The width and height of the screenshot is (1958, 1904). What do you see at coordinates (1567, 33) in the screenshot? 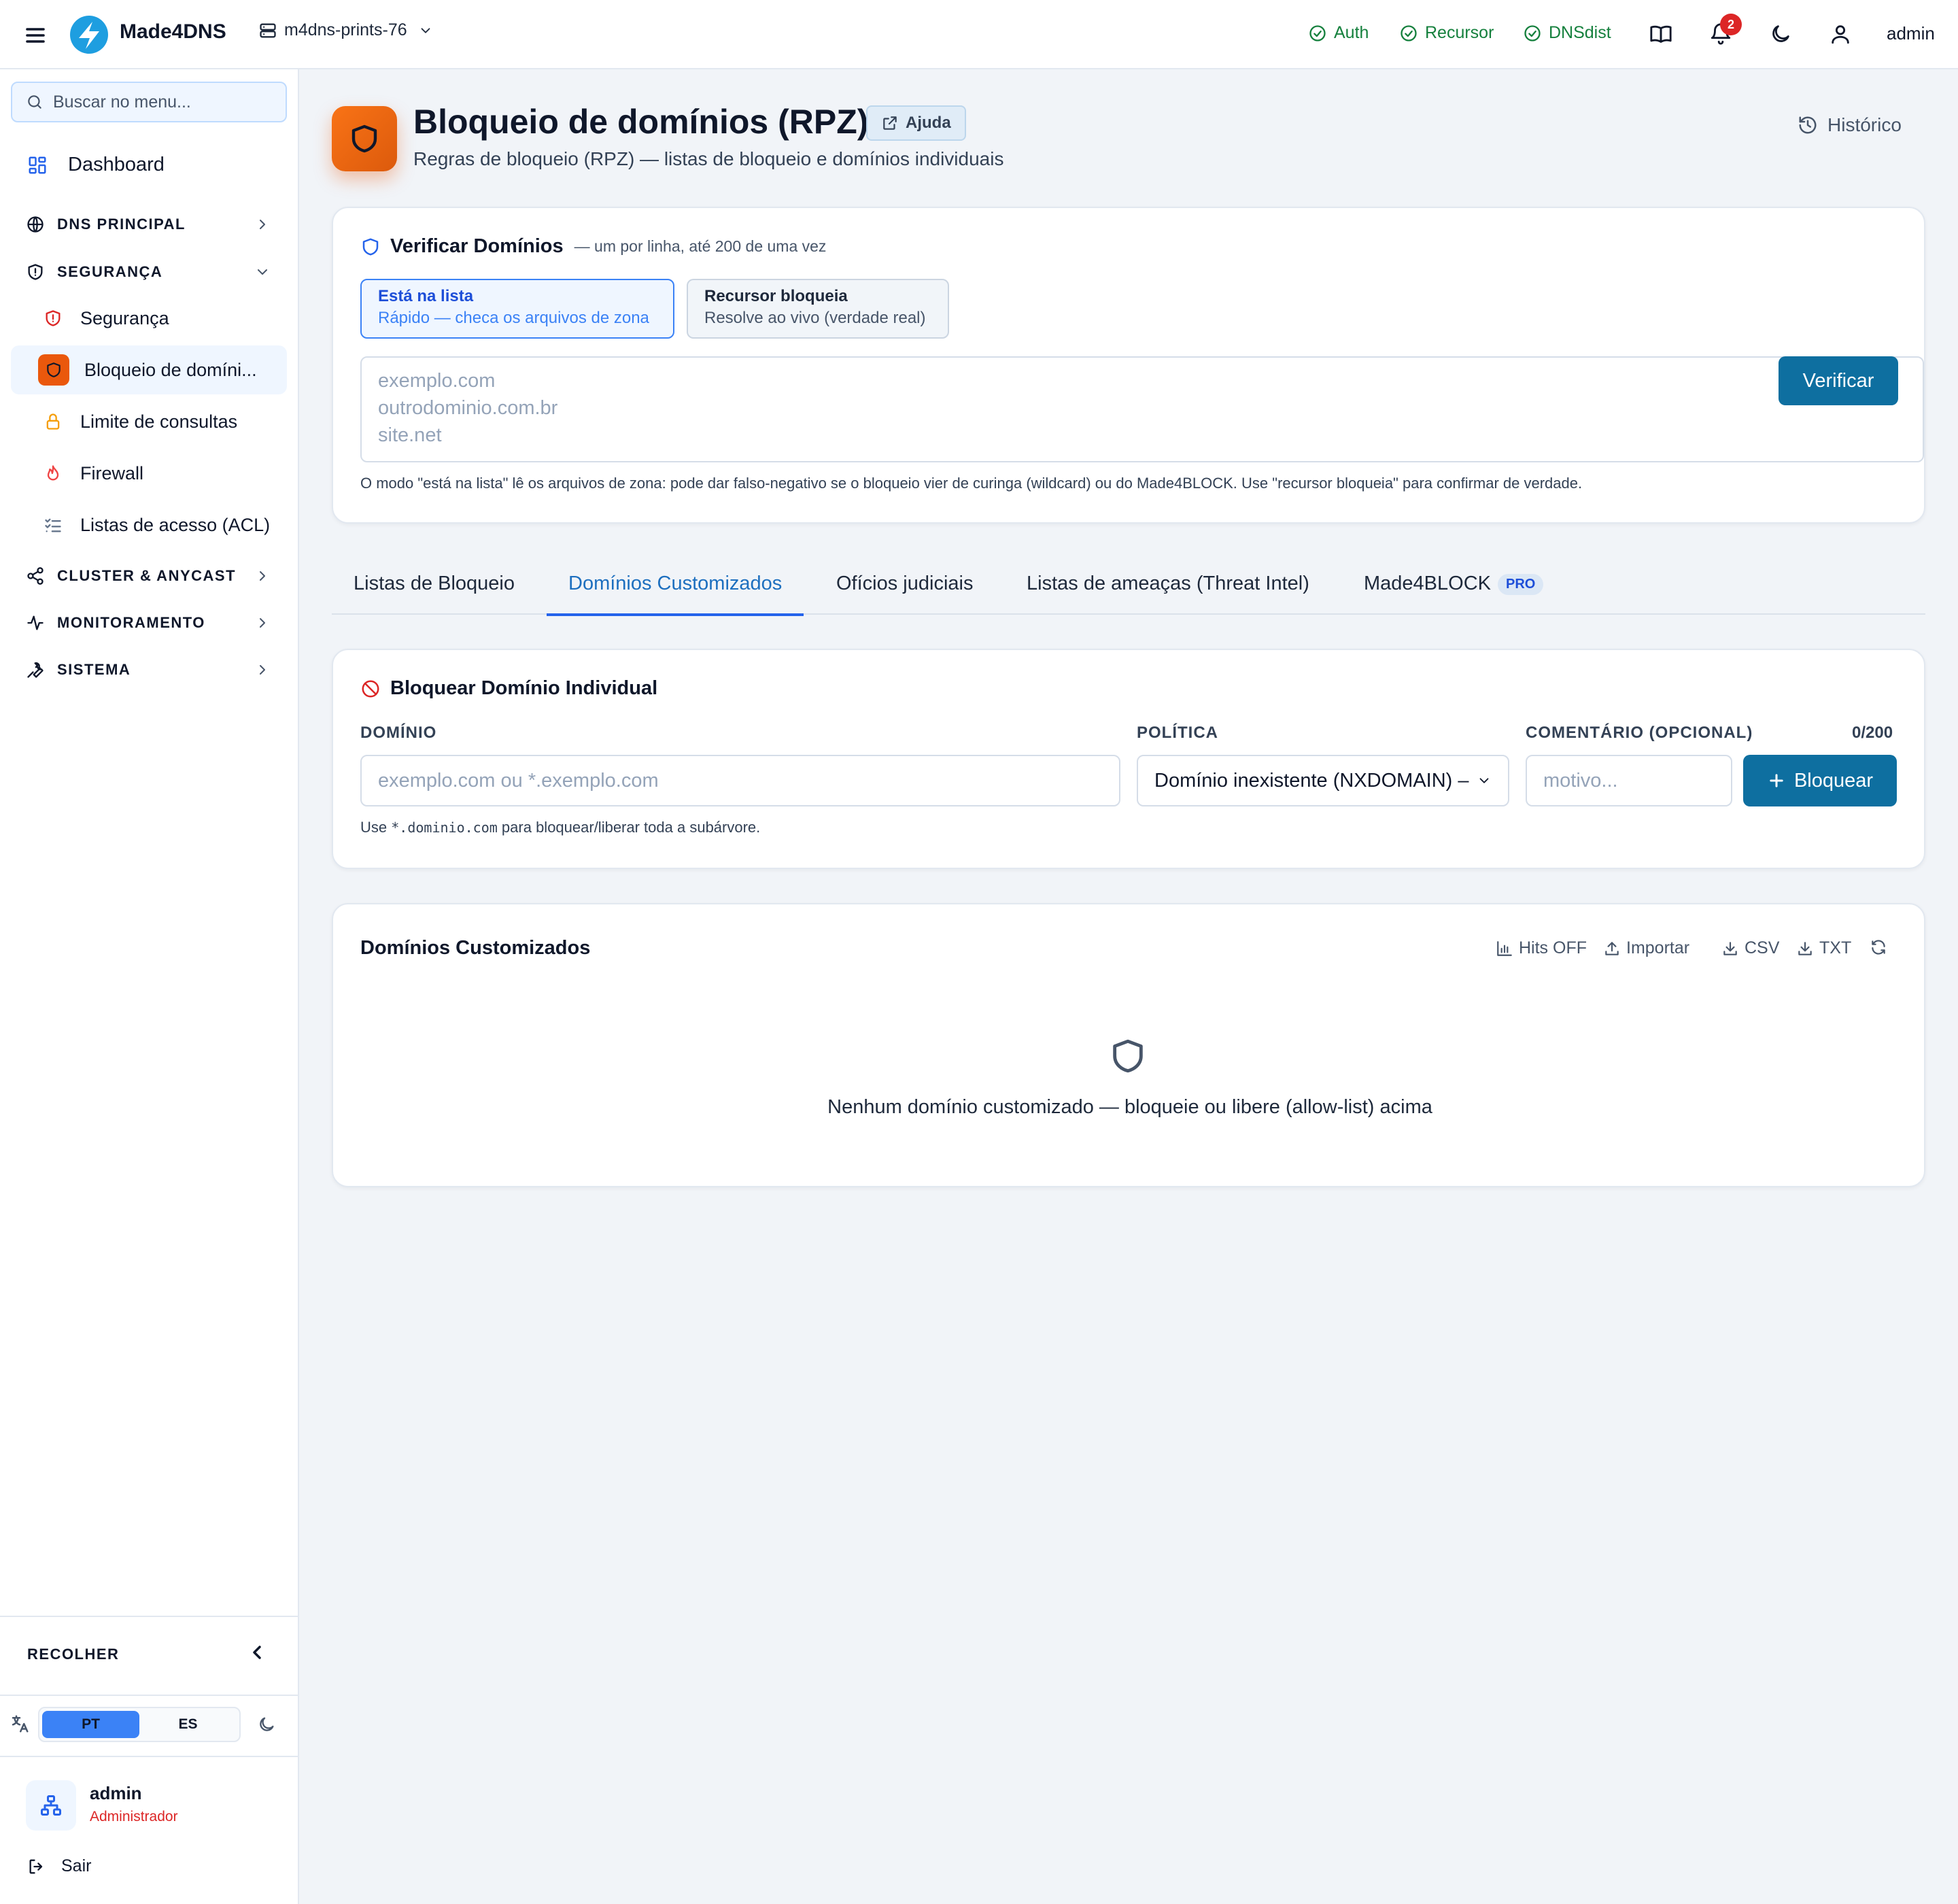
I see `service-status-dnsdist: DNSdist` at bounding box center [1567, 33].